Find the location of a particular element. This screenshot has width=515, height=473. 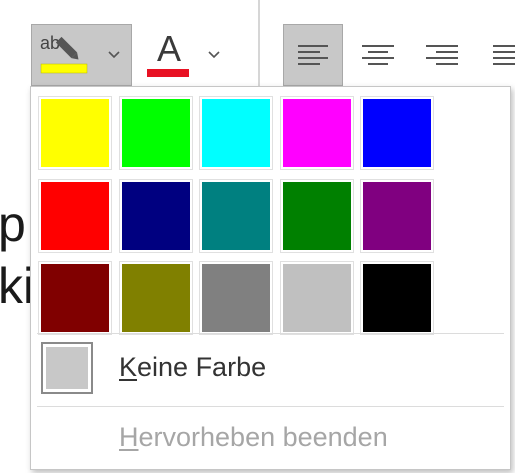

stop-highlighting-label-rest: ervorheben beenden is located at coordinates (263, 437).